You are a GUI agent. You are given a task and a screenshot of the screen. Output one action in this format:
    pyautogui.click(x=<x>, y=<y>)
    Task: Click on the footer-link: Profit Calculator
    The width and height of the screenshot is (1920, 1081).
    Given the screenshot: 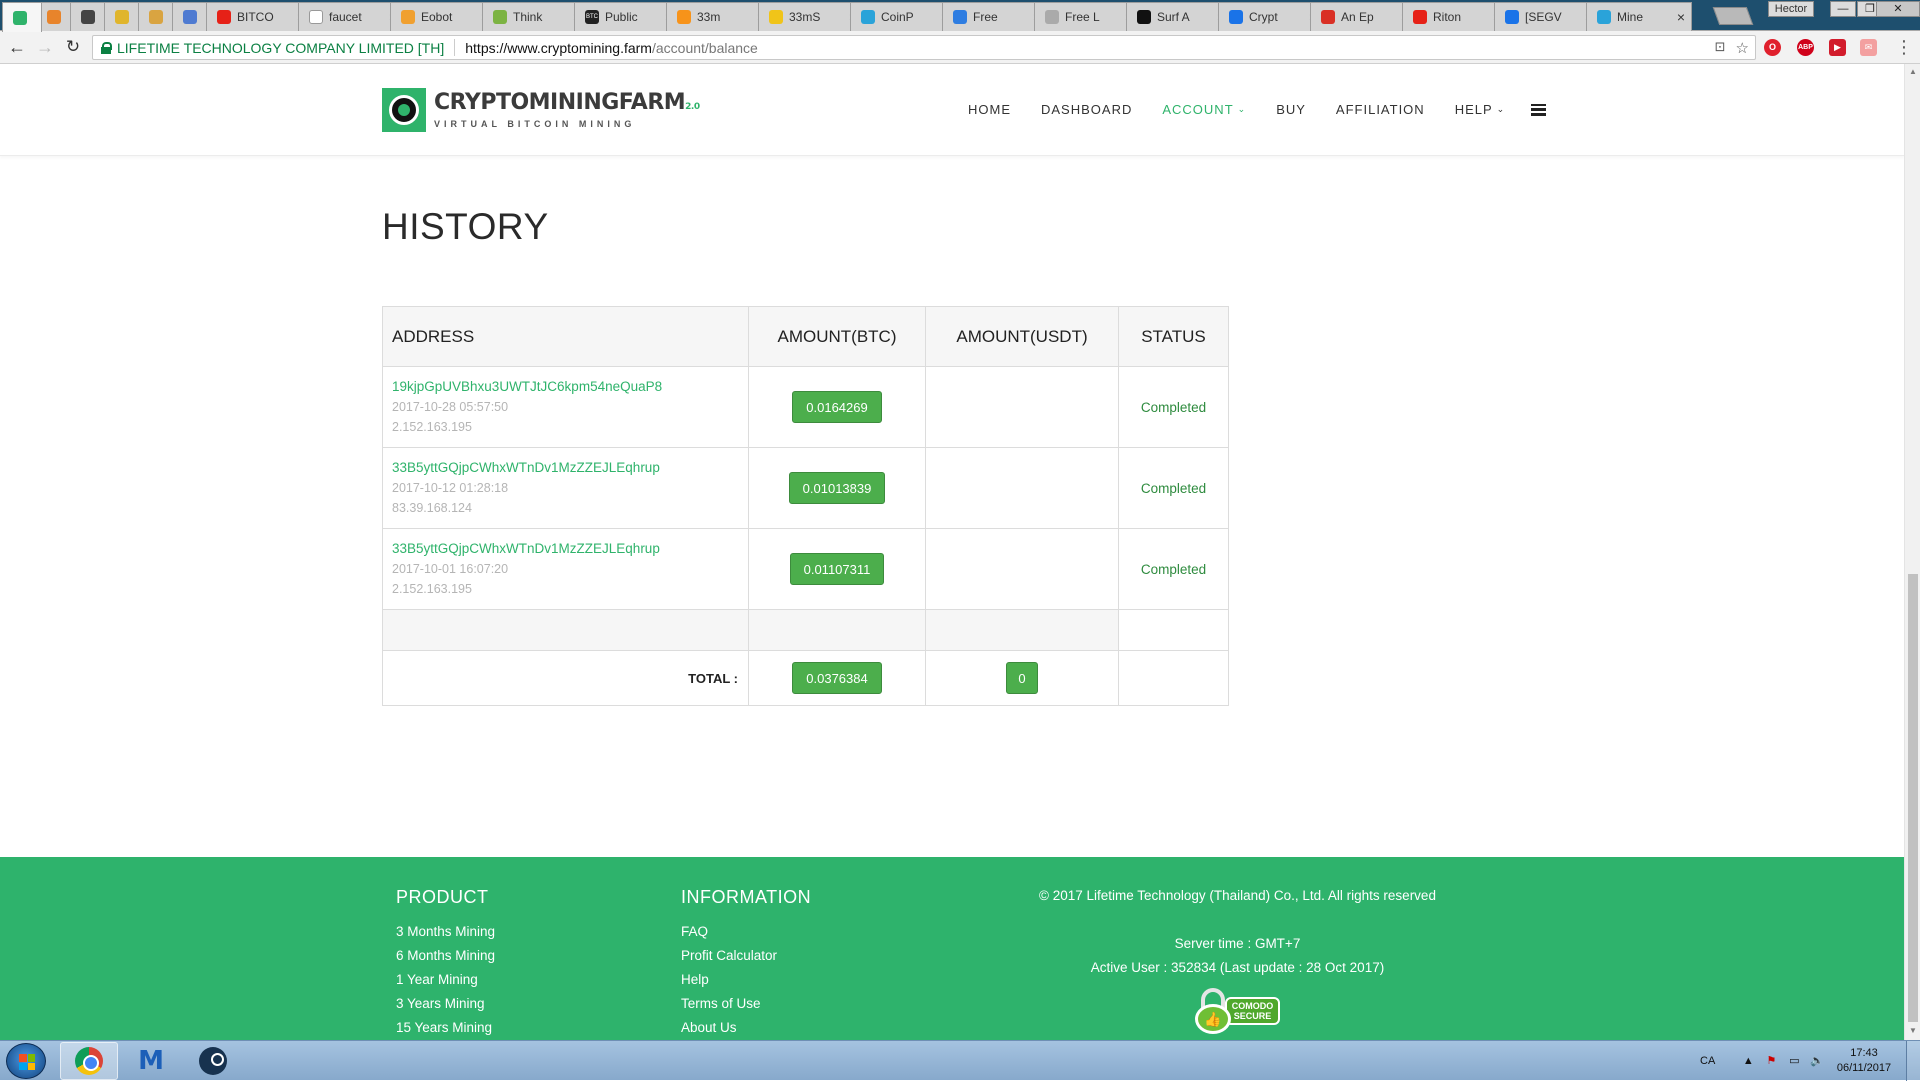 What is the action you would take?
    pyautogui.click(x=746, y=956)
    